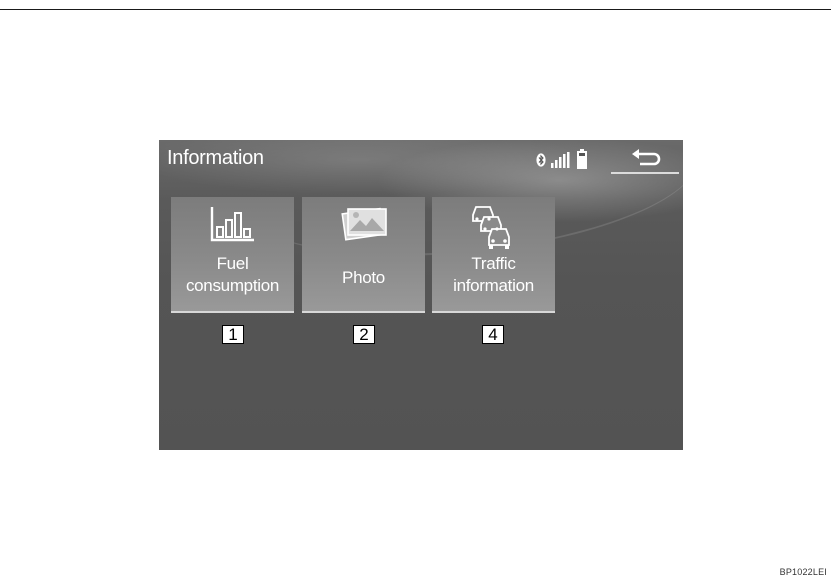 Image resolution: width=831 pixels, height=579 pixels. What do you see at coordinates (364, 334) in the screenshot?
I see `callout-number: 2` at bounding box center [364, 334].